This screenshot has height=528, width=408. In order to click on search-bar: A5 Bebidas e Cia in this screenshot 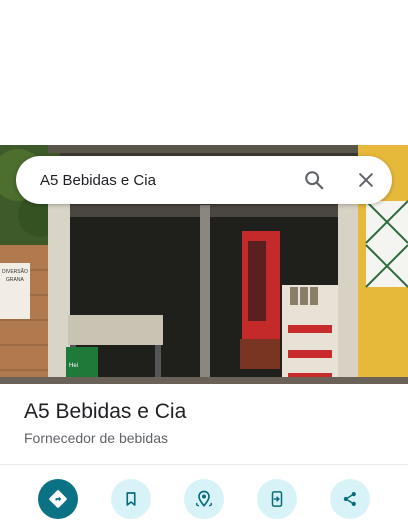, I will do `click(204, 180)`.